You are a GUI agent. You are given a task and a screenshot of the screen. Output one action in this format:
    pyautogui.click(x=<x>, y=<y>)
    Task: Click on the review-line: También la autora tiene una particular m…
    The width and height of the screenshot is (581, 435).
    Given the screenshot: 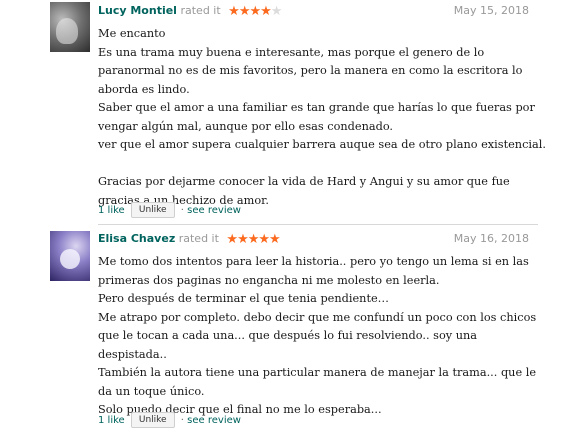 What is the action you would take?
    pyautogui.click(x=317, y=372)
    